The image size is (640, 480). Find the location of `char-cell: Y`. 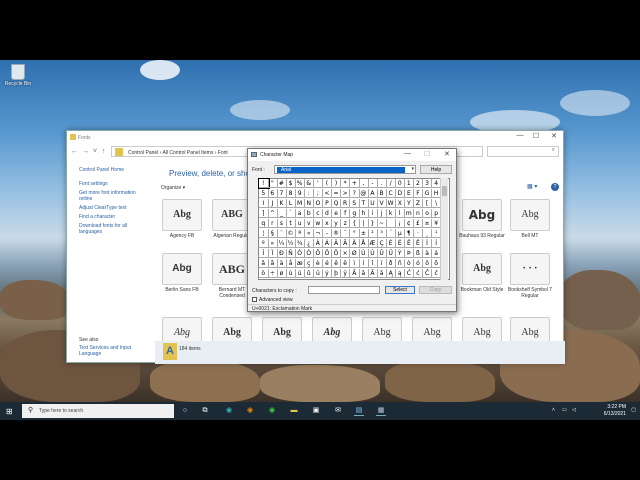

char-cell: Y is located at coordinates (409, 203).